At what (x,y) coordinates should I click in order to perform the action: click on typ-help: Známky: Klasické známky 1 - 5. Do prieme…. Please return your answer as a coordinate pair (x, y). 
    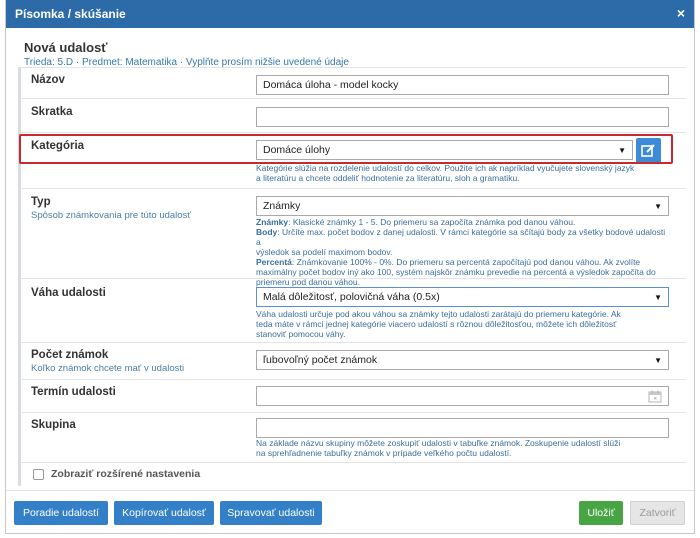
    Looking at the image, I should click on (463, 252).